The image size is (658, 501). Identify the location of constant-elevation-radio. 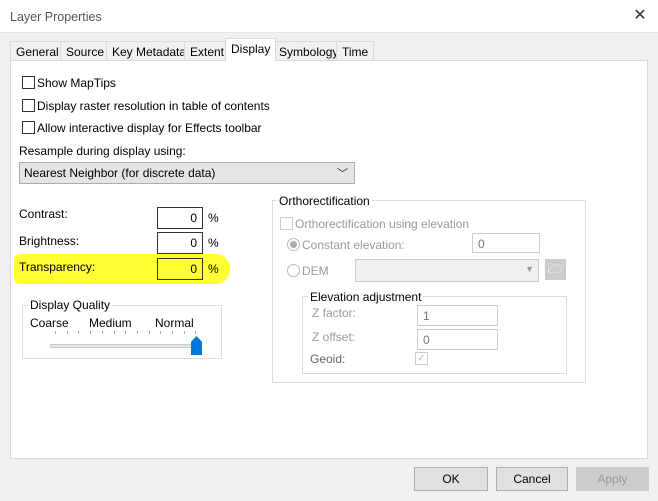
(293, 244).